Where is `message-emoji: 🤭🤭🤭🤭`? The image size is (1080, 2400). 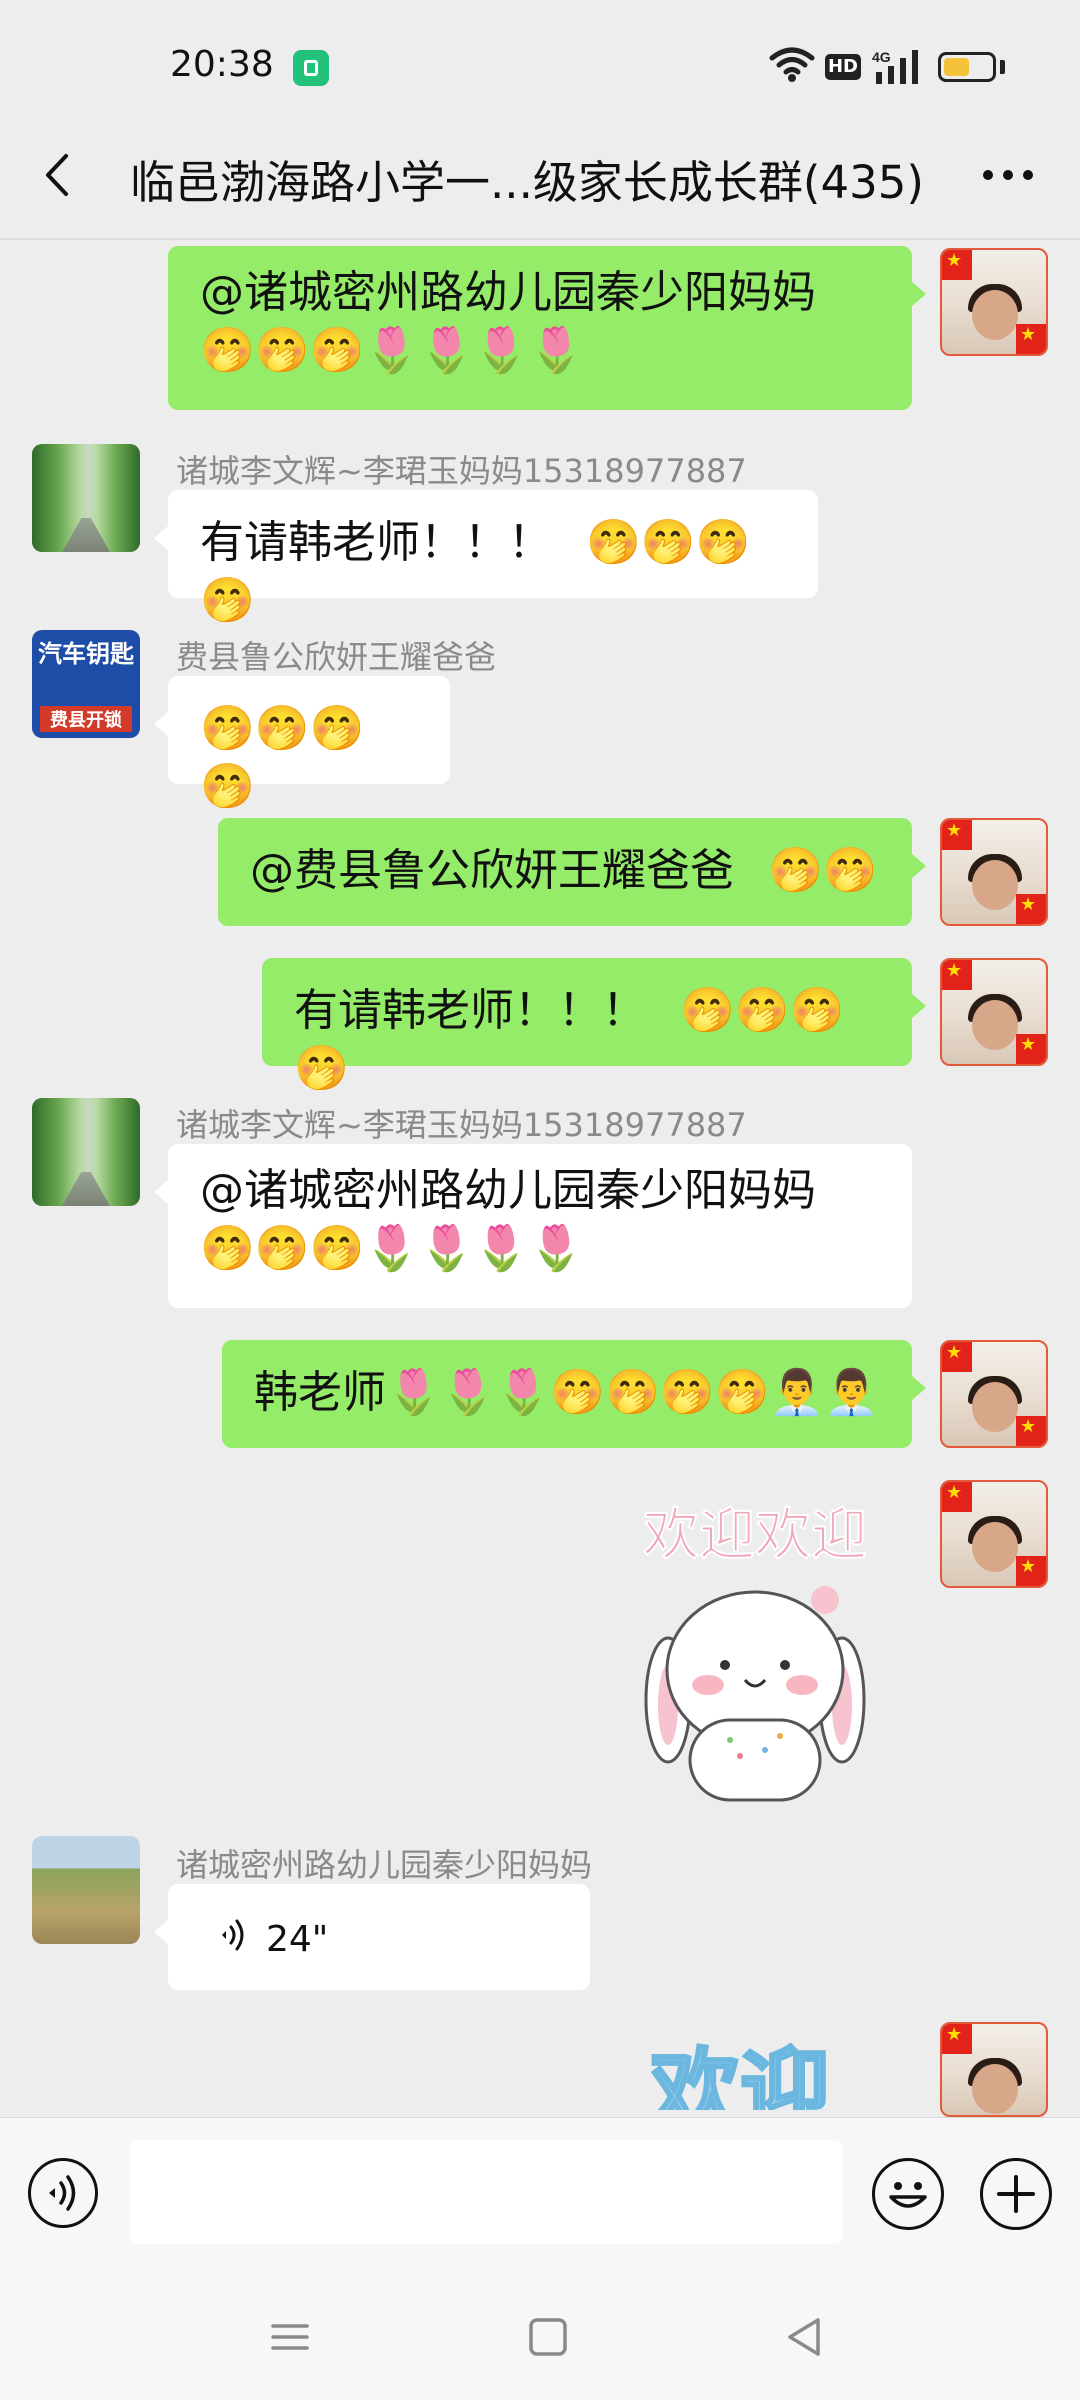
message-emoji: 🤭🤭🤭🤭 is located at coordinates (282, 757).